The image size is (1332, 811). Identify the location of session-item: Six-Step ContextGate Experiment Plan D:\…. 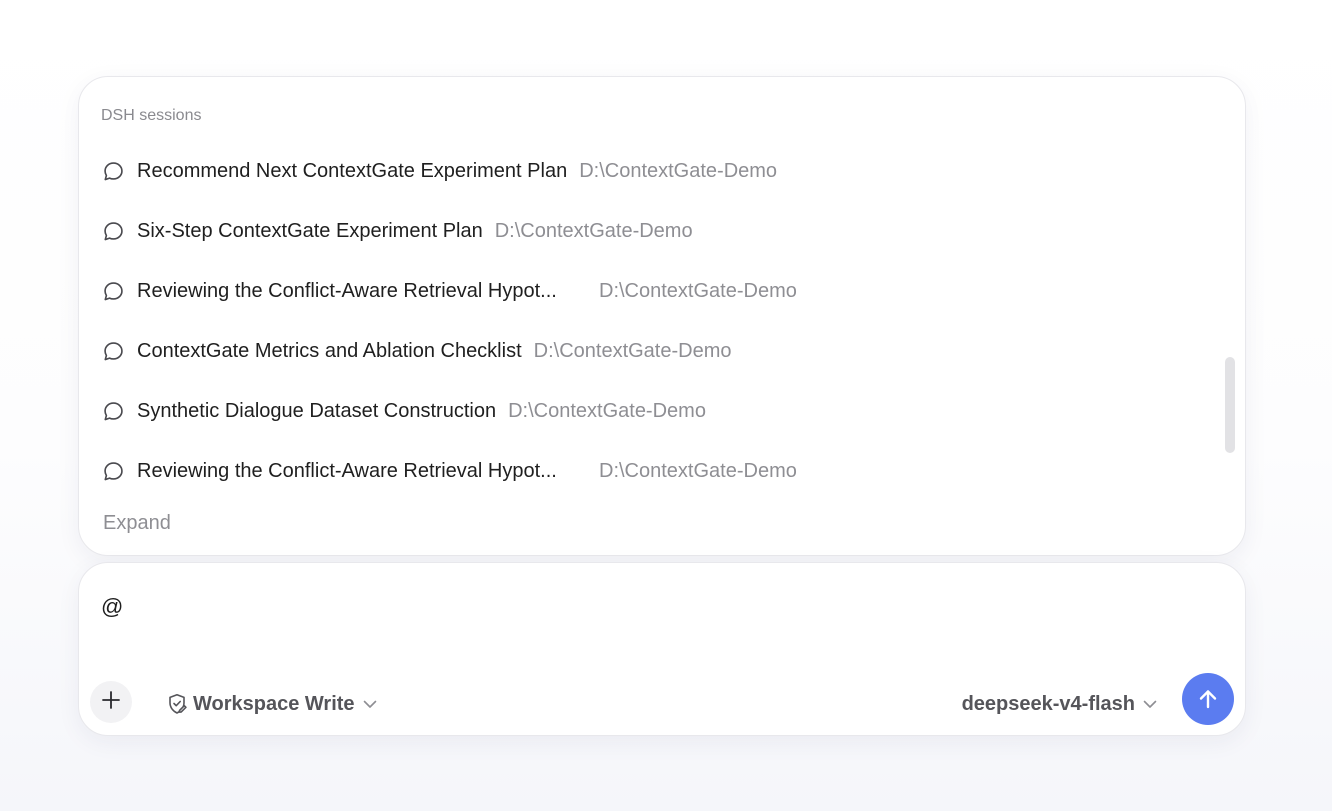
(662, 231).